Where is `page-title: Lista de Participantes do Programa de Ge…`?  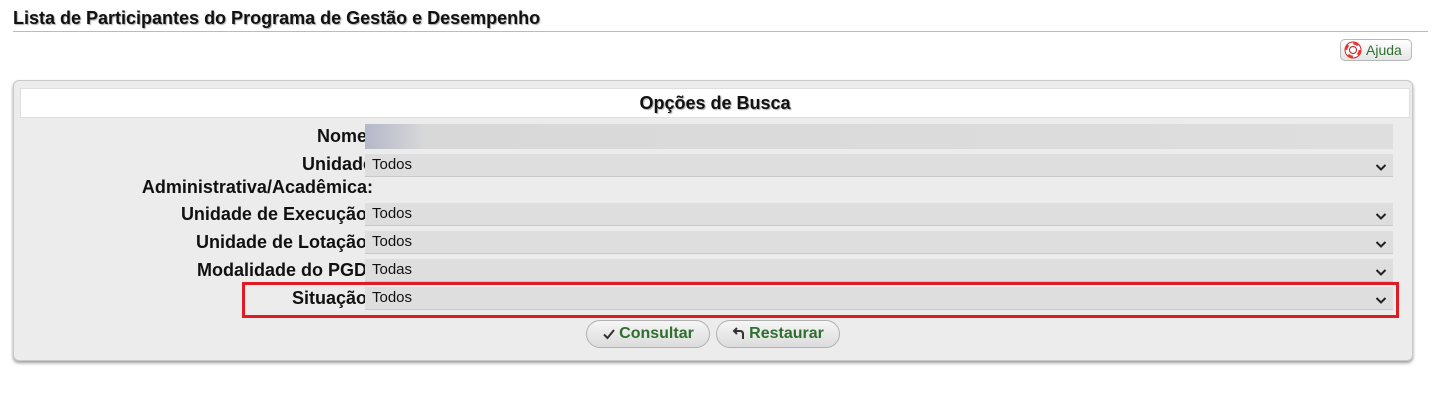
page-title: Lista de Participantes do Programa de Ge… is located at coordinates (277, 18).